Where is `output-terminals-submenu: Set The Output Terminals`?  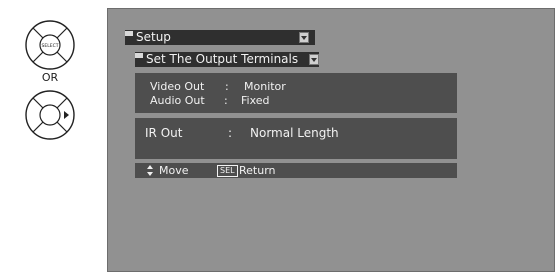 output-terminals-submenu: Set The Output Terminals is located at coordinates (227, 59).